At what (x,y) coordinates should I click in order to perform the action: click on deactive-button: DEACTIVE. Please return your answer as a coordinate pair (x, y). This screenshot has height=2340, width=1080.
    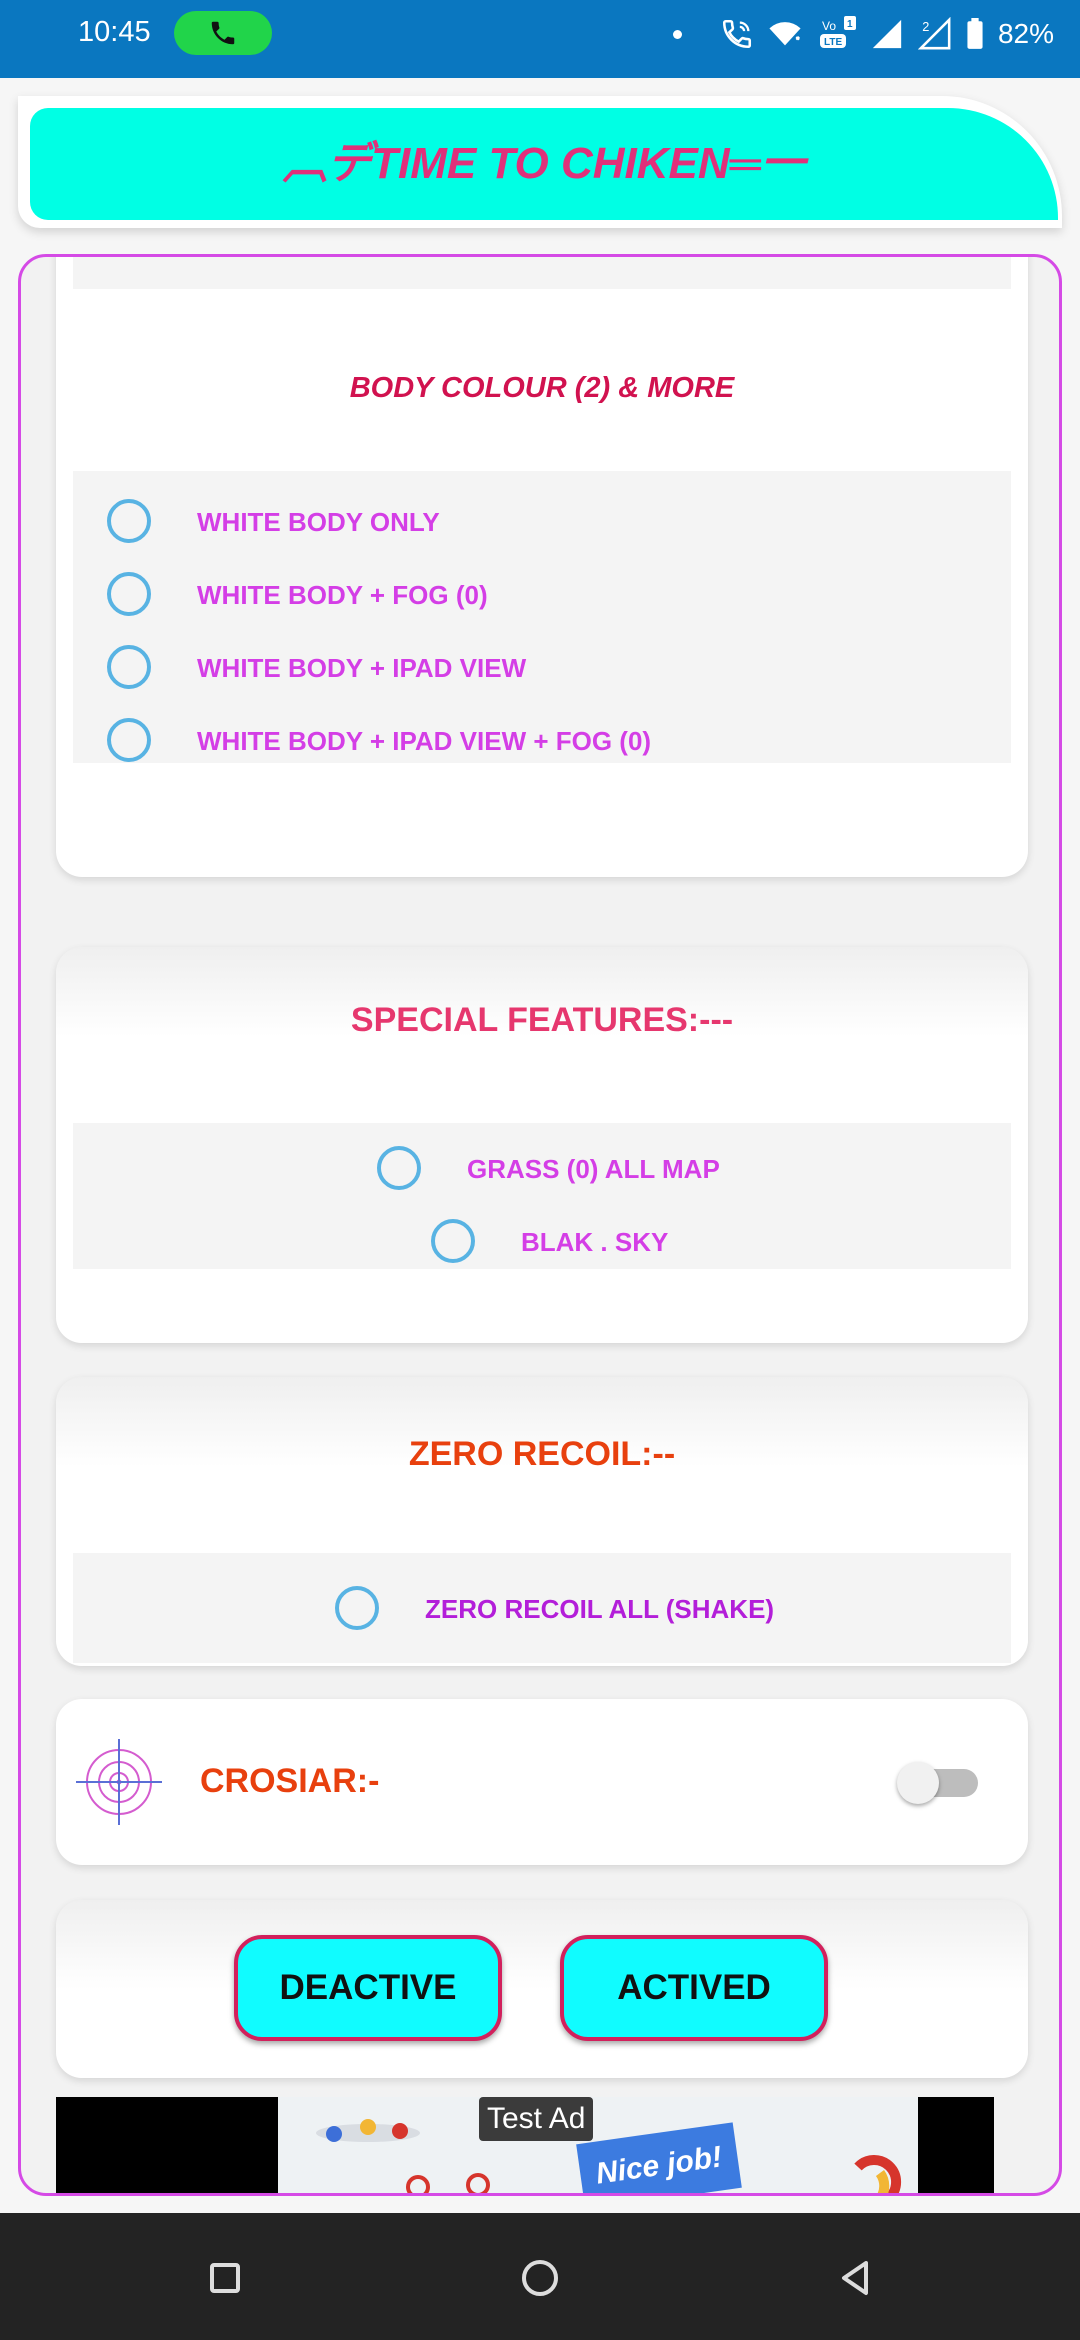
    Looking at the image, I should click on (368, 1988).